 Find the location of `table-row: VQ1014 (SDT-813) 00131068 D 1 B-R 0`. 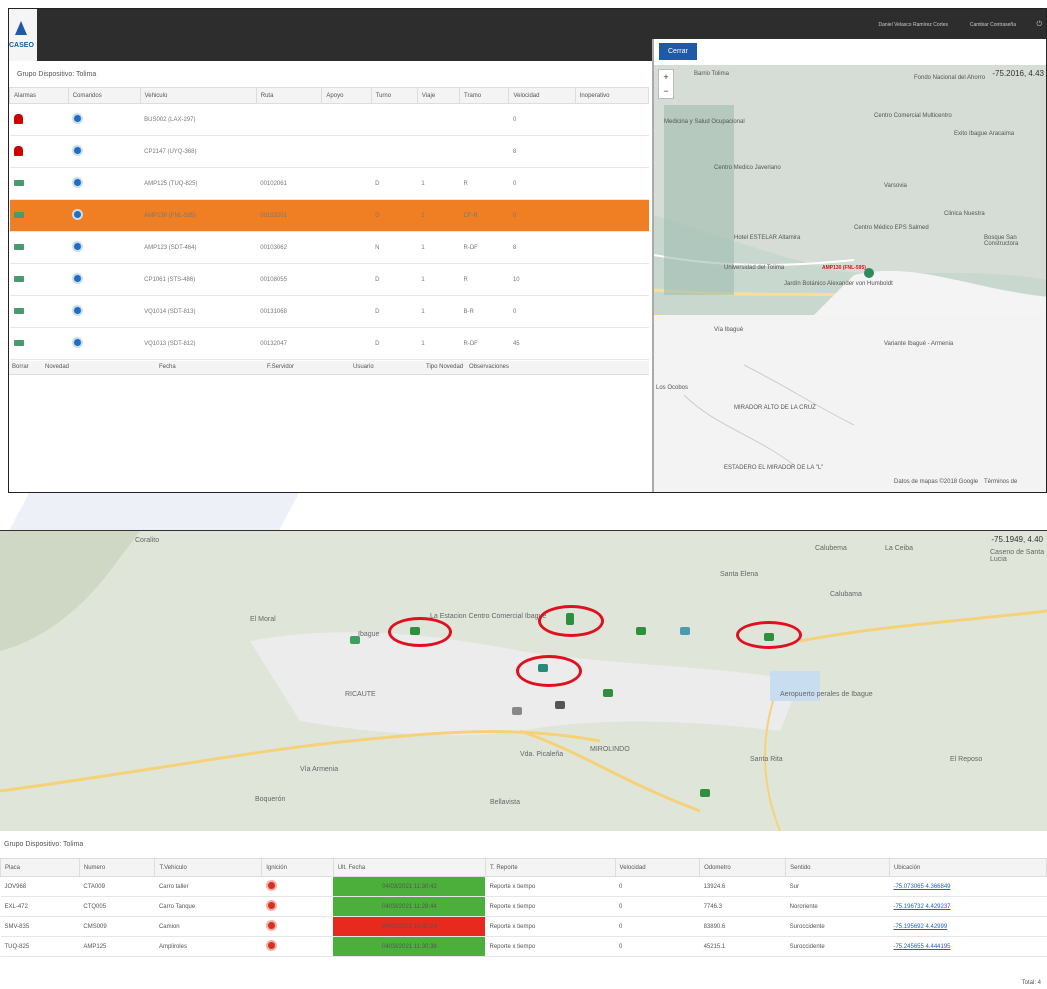

table-row: VQ1014 (SDT-813) 00131068 D 1 B-R 0 is located at coordinates (329, 311).